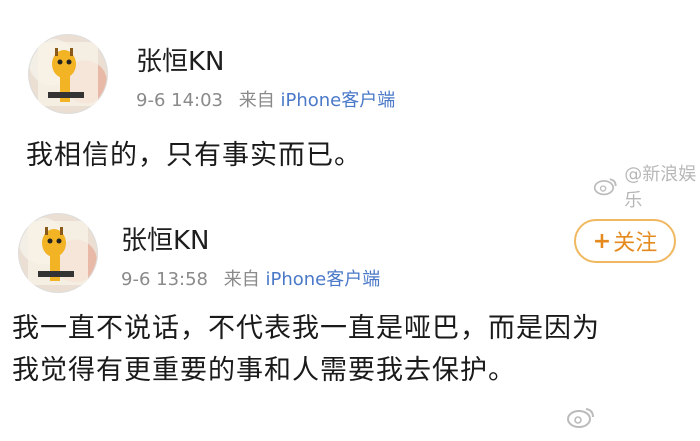 This screenshot has height=441, width=700. I want to click on post-meta: 9-6 14:03 来自 iPhone客户端, so click(265, 99).